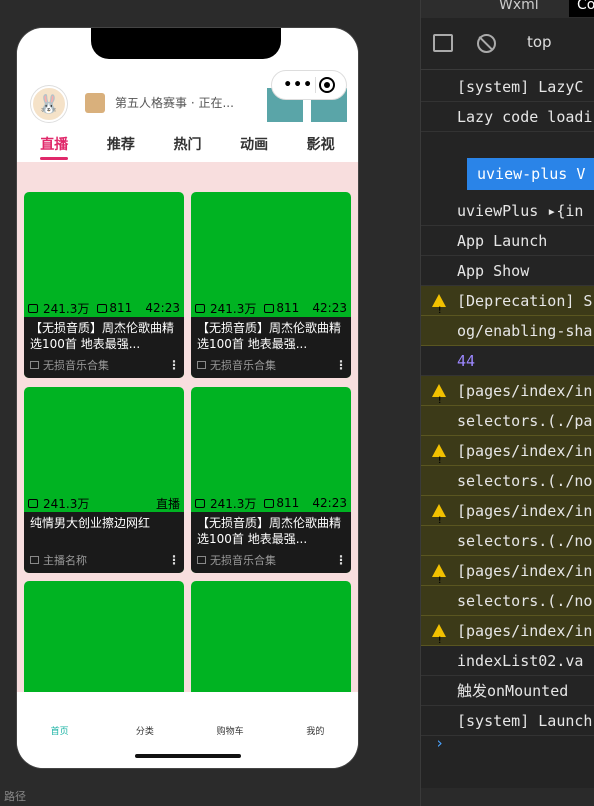 The height and width of the screenshot is (806, 594). What do you see at coordinates (49, 104) in the screenshot?
I see `avatar: 🐰` at bounding box center [49, 104].